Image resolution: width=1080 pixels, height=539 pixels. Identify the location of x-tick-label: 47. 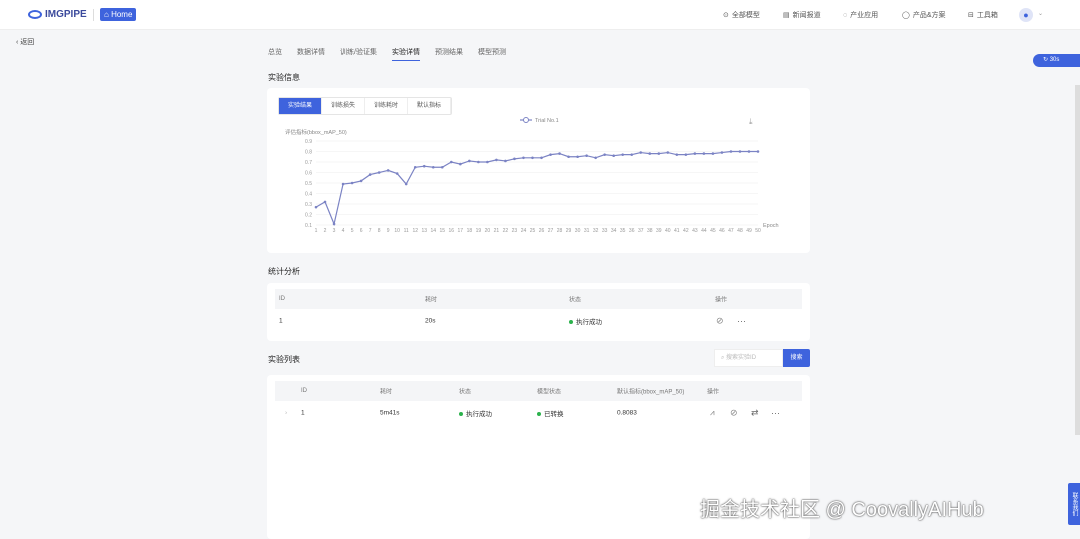
(731, 231).